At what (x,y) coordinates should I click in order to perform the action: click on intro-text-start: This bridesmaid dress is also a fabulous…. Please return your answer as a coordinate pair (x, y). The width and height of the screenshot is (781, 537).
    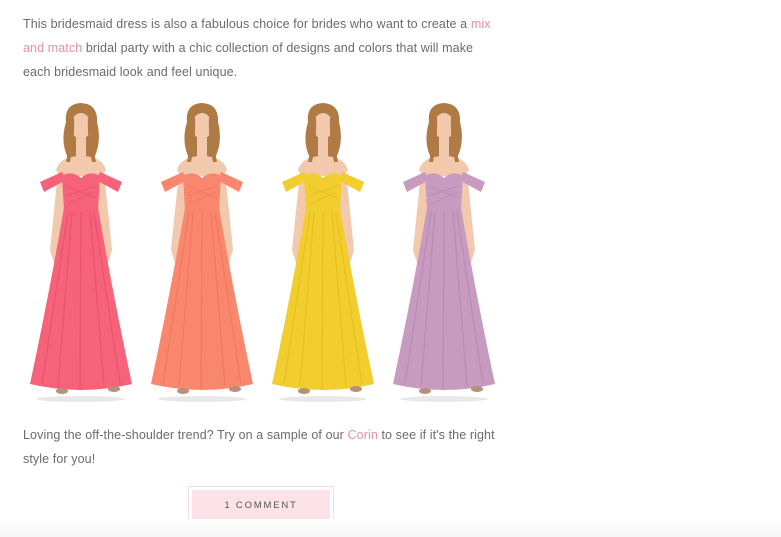
    Looking at the image, I should click on (247, 24).